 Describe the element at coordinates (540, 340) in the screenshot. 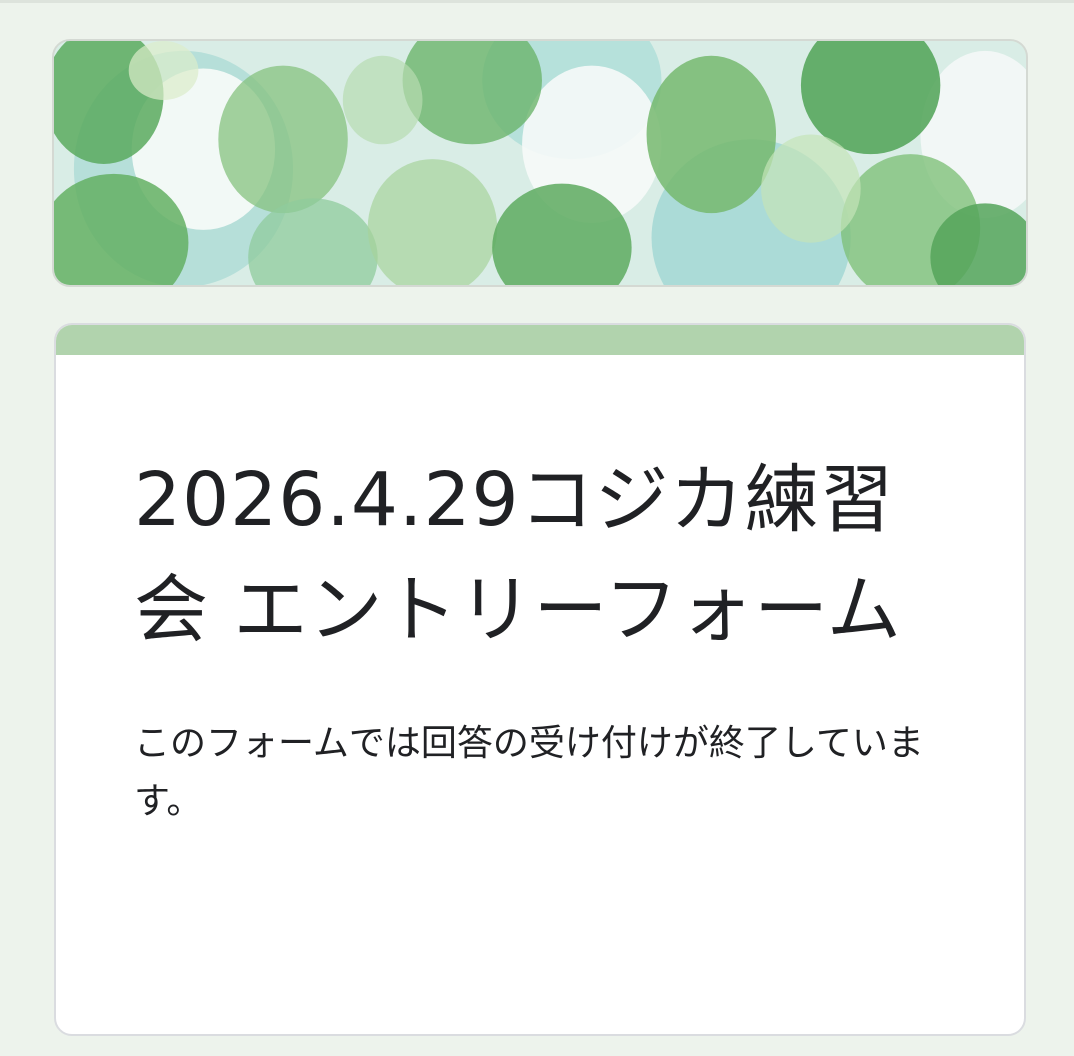

I see `card-accent-bar` at that location.